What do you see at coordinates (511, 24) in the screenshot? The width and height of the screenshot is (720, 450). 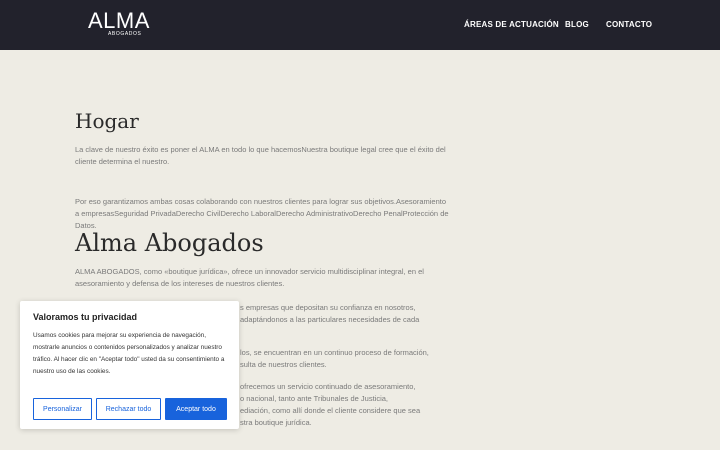 I see `nav-item-areas: ÁREAS DE ACTUACIÓN` at bounding box center [511, 24].